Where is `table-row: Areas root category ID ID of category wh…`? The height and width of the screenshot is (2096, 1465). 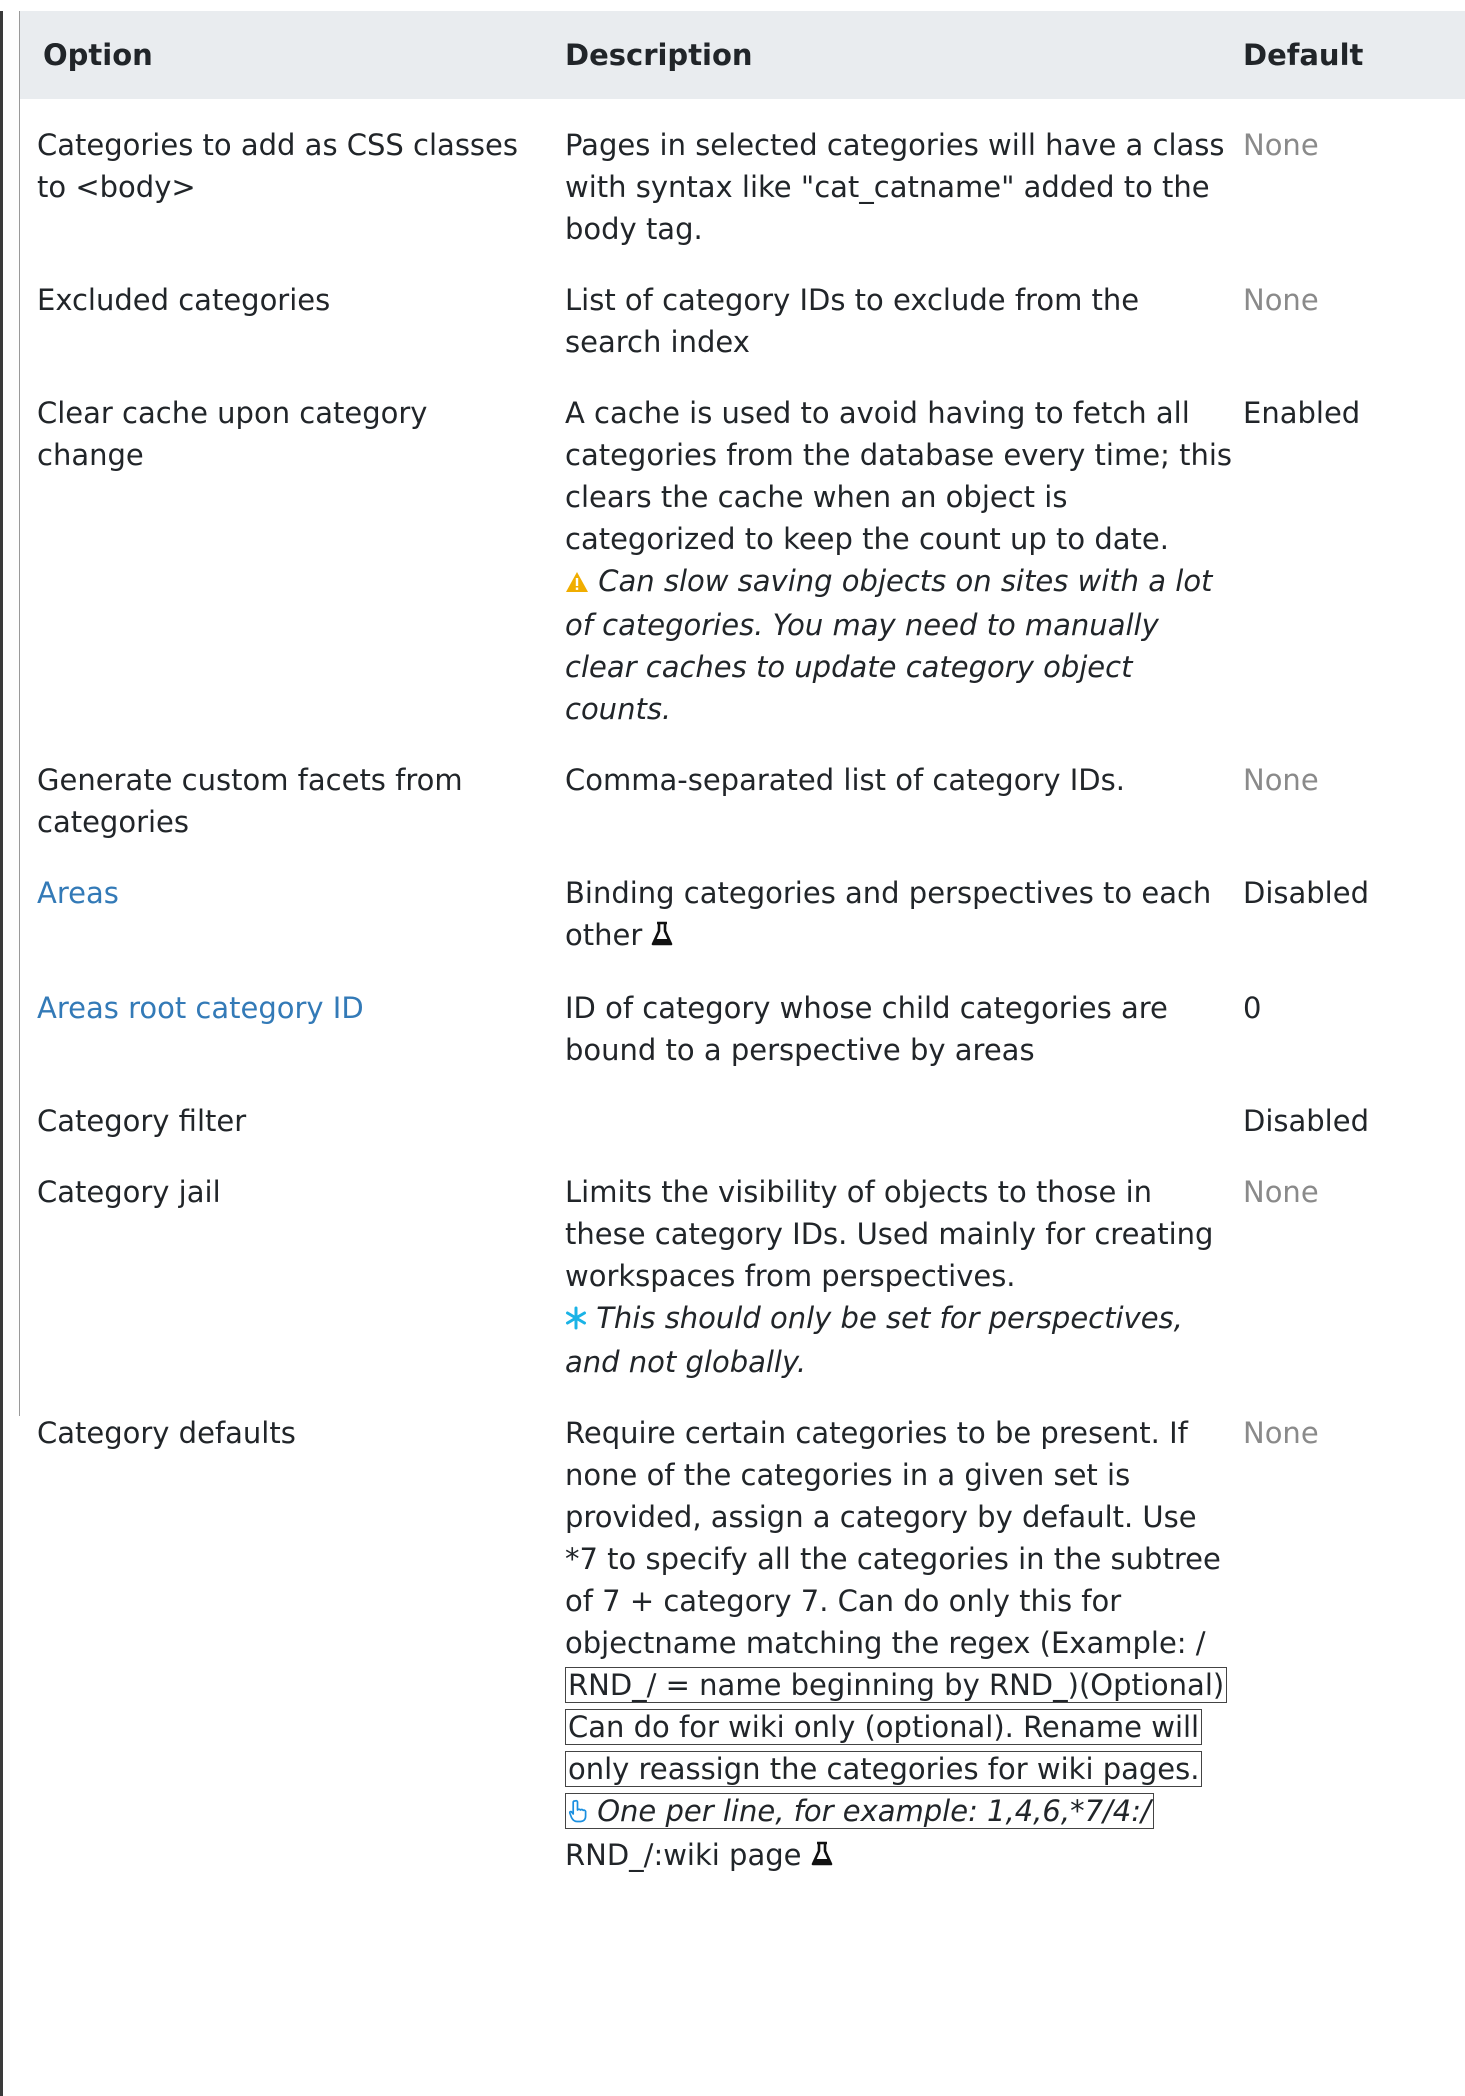
table-row: Areas root category ID ID of category wh… is located at coordinates (742, 1042).